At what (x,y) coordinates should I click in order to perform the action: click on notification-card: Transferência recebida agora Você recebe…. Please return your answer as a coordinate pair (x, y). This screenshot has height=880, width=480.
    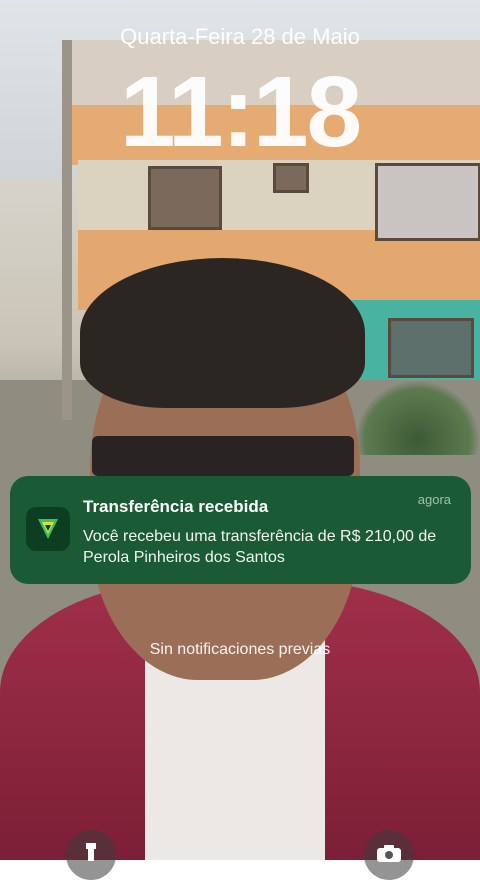
    Looking at the image, I should click on (240, 530).